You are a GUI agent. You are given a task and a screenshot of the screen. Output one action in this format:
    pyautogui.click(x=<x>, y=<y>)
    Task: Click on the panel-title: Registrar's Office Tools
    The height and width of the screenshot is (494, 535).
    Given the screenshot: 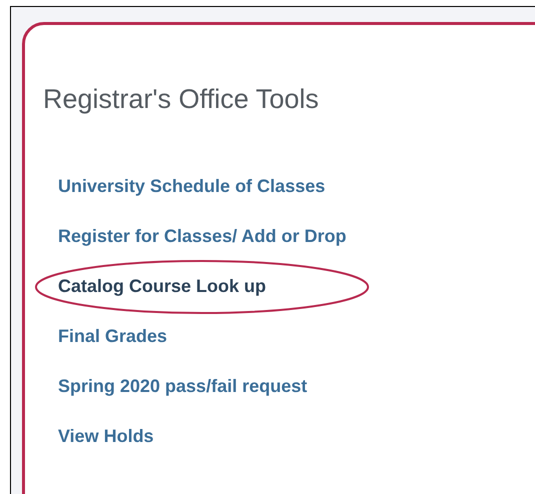 What is the action you would take?
    pyautogui.click(x=181, y=99)
    